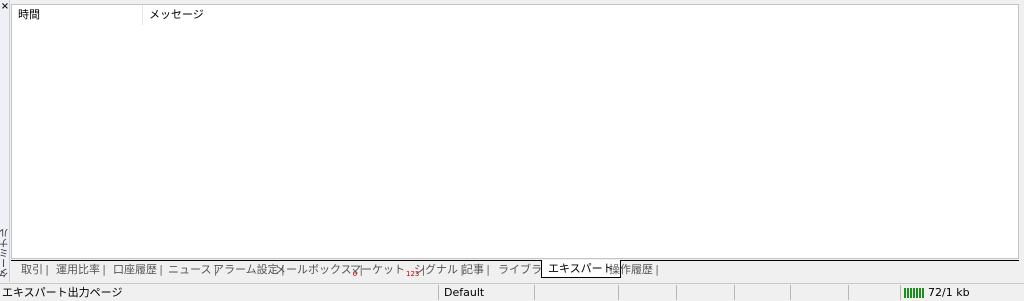  What do you see at coordinates (464, 292) in the screenshot?
I see `status-profile: Default` at bounding box center [464, 292].